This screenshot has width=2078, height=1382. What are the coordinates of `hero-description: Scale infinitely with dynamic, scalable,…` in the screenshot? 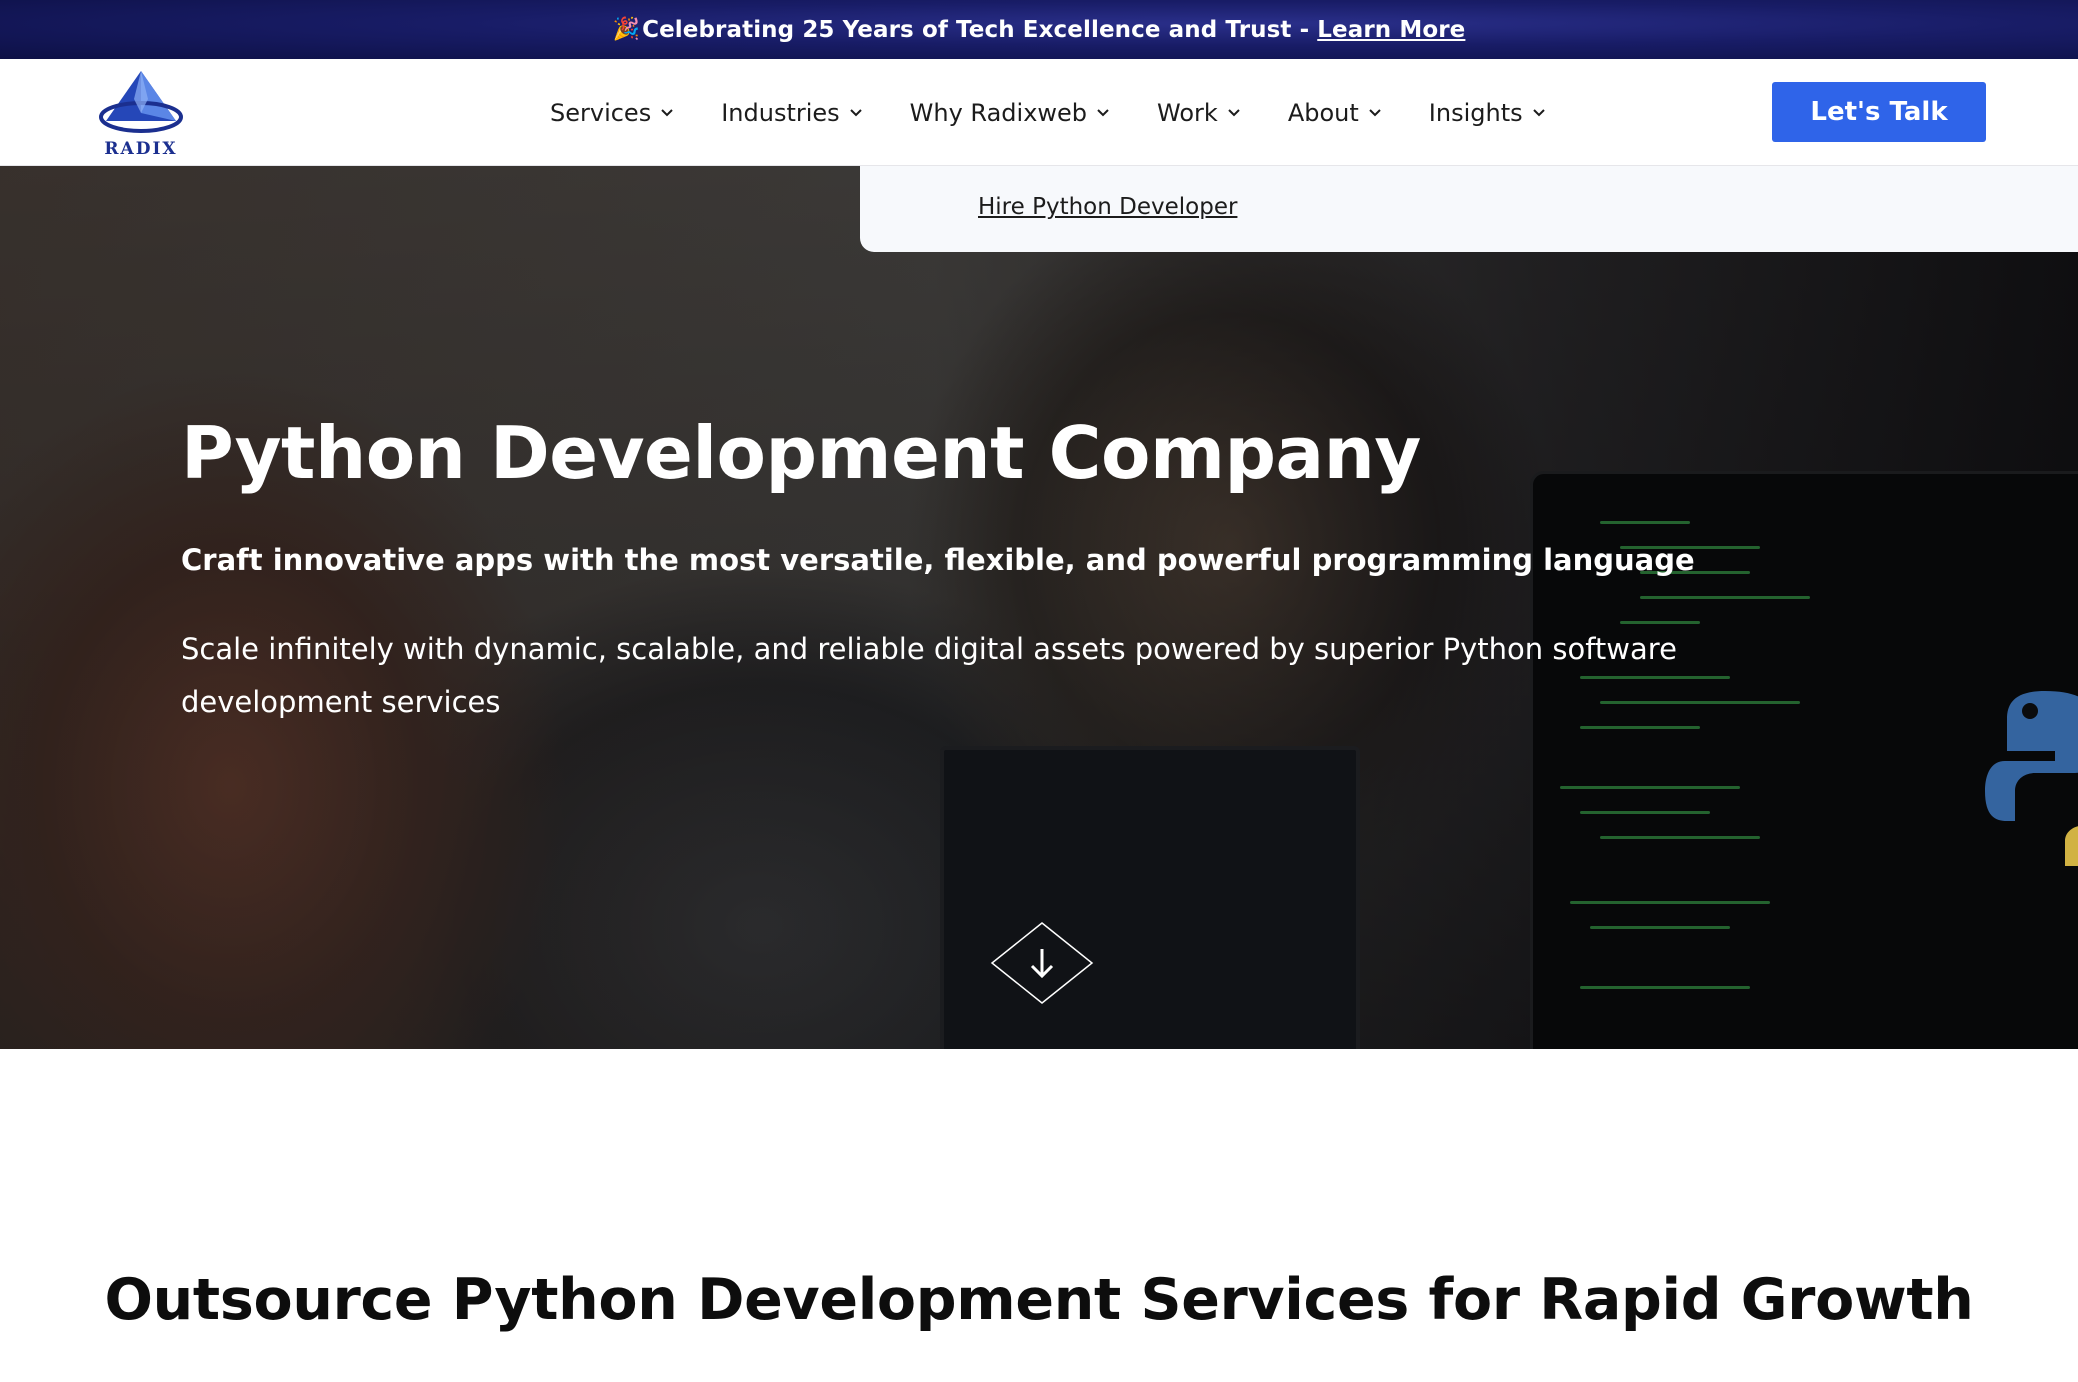 It's located at (929, 675).